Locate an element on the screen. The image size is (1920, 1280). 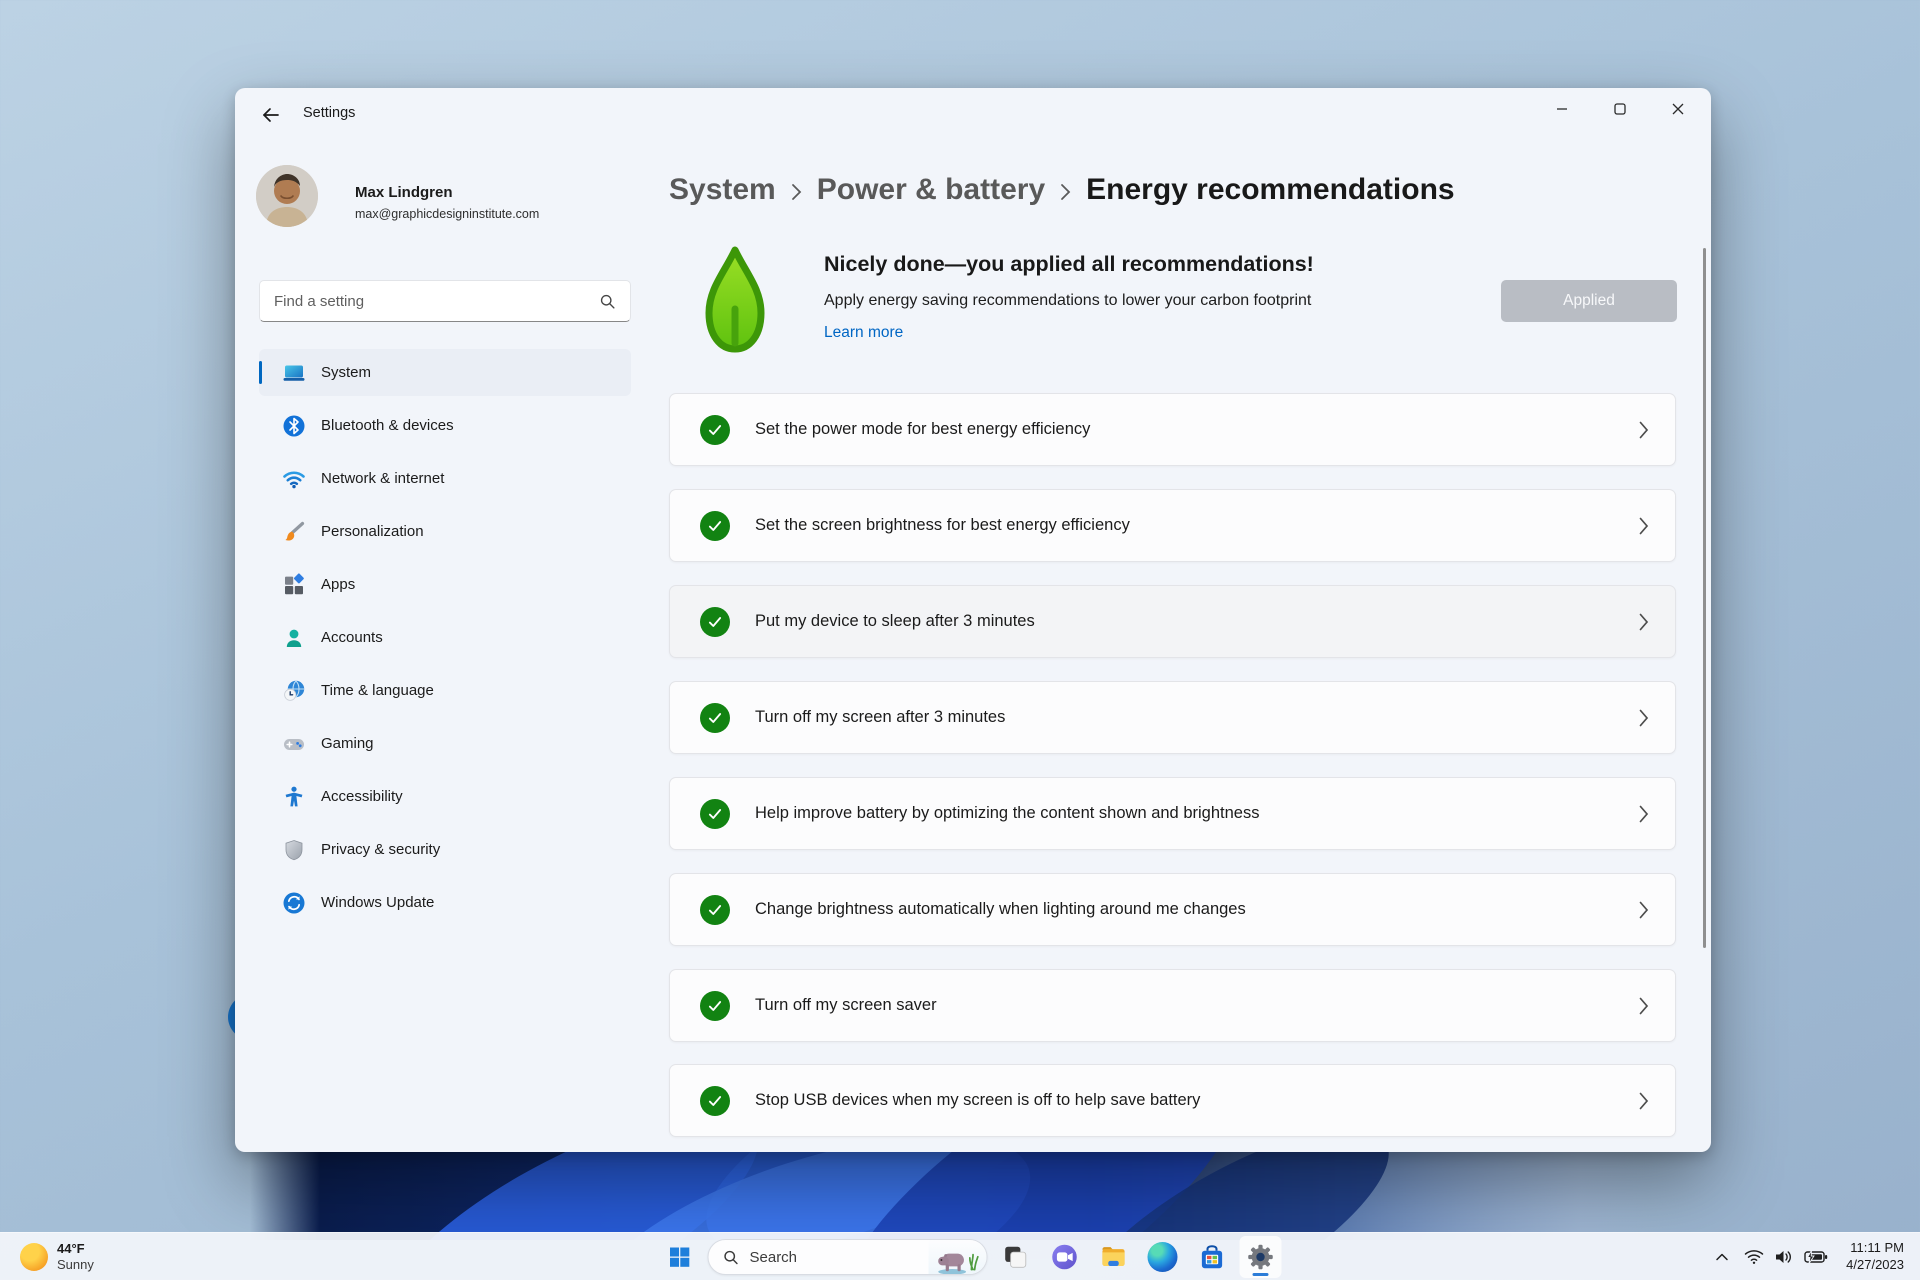
gamepad-icon is located at coordinates (294, 744).